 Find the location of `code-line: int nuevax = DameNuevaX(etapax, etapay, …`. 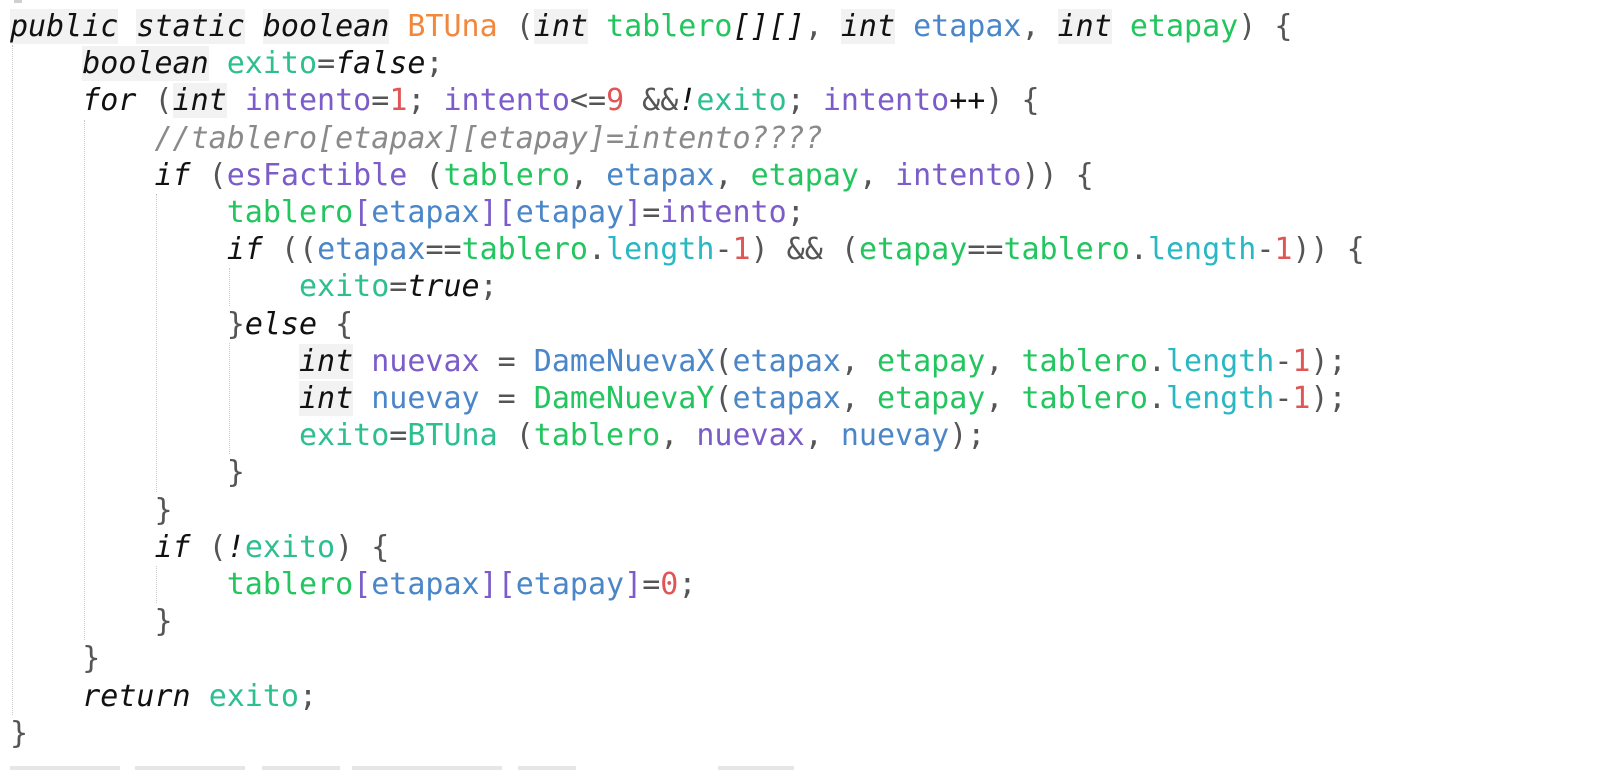

code-line: int nuevax = DameNuevaX(etapax, etapay, … is located at coordinates (678, 361).